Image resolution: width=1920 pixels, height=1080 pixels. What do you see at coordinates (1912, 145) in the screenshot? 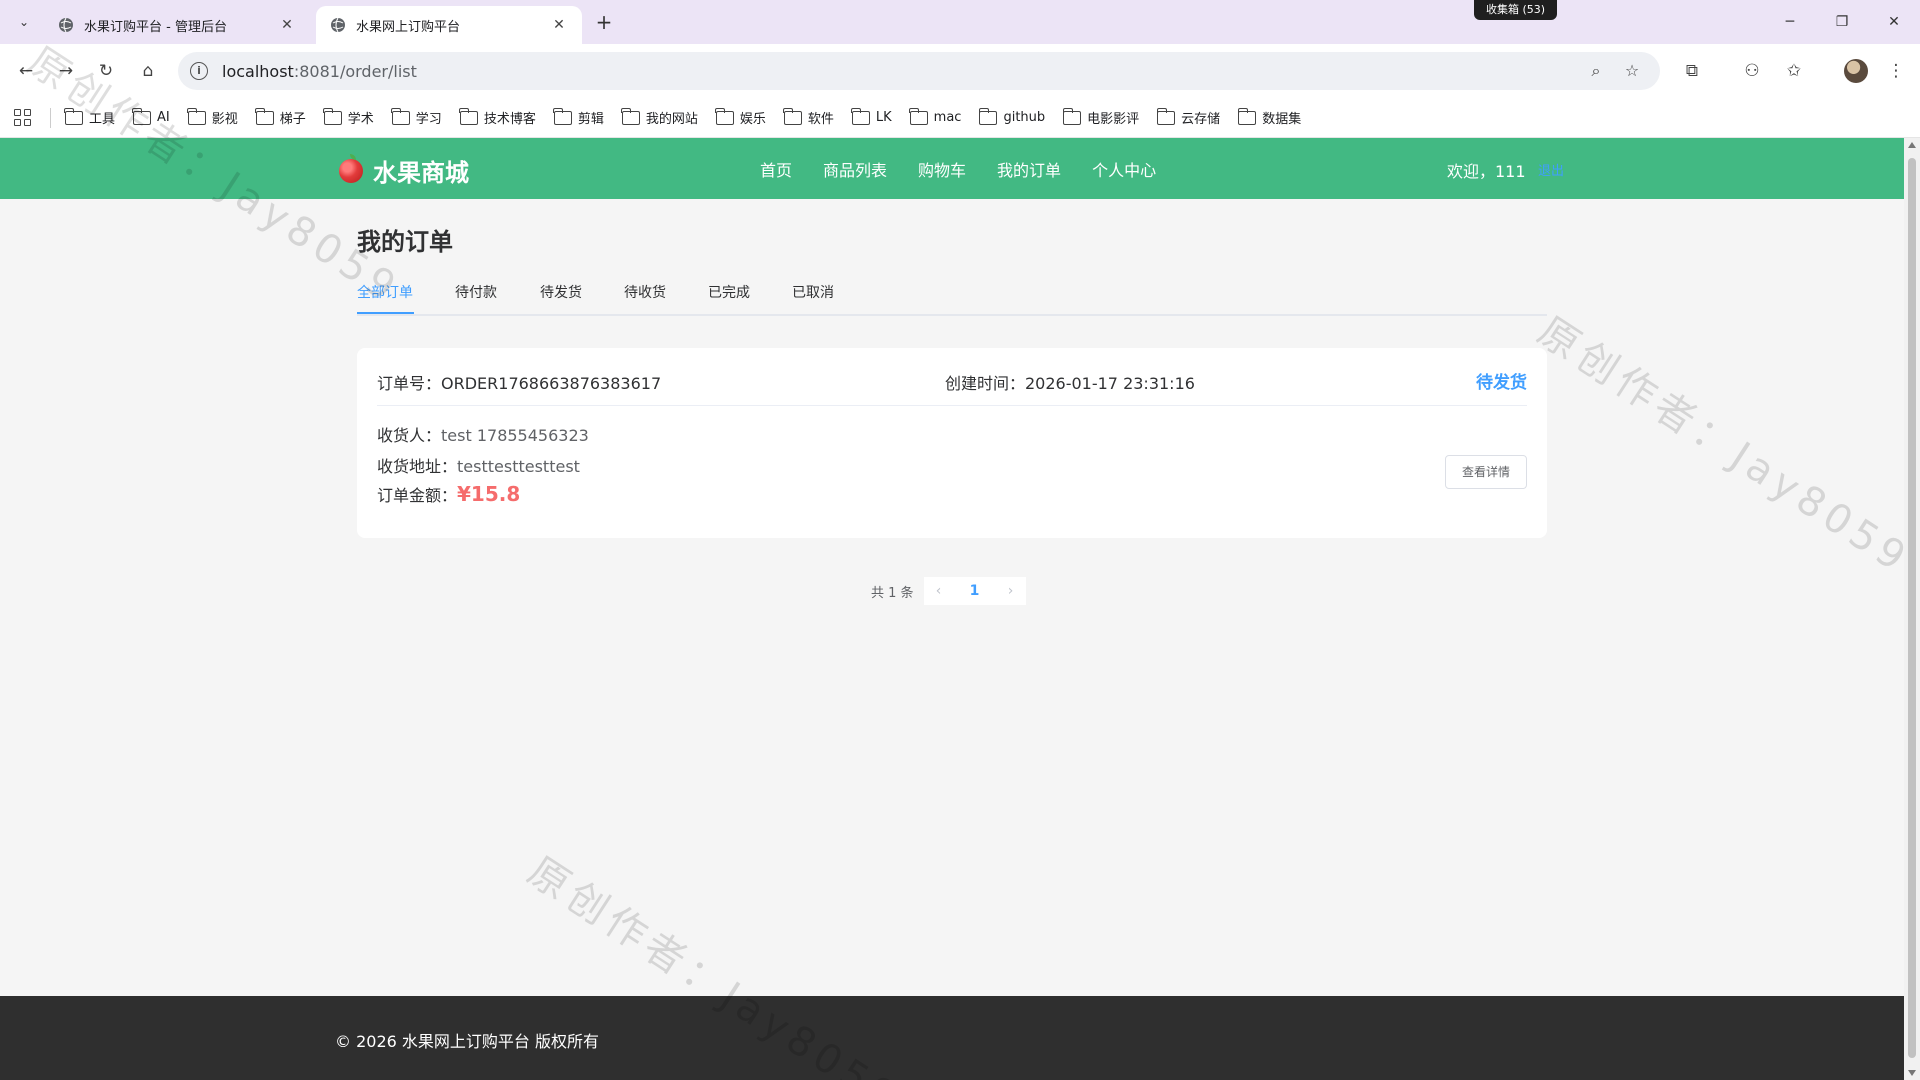
I see `scroll-up-icon` at bounding box center [1912, 145].